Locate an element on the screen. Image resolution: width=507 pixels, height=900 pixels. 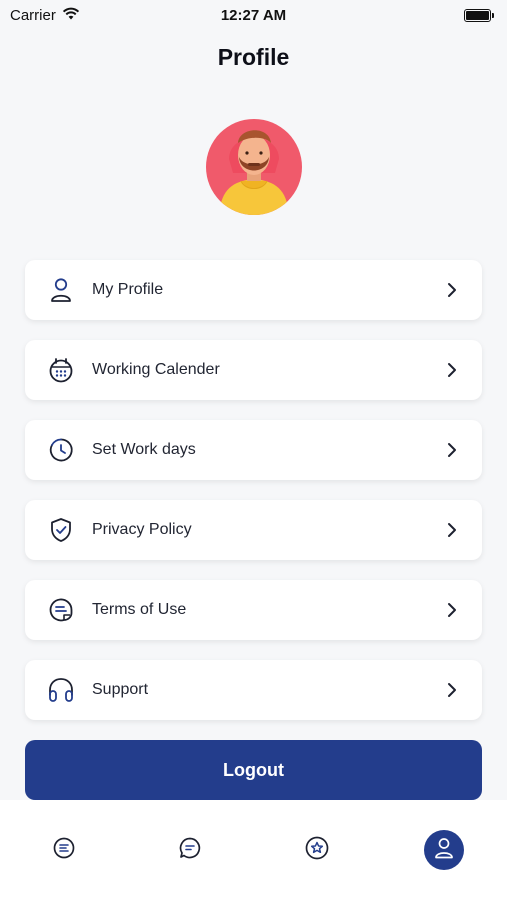
tab-chat is located at coordinates (190, 850).